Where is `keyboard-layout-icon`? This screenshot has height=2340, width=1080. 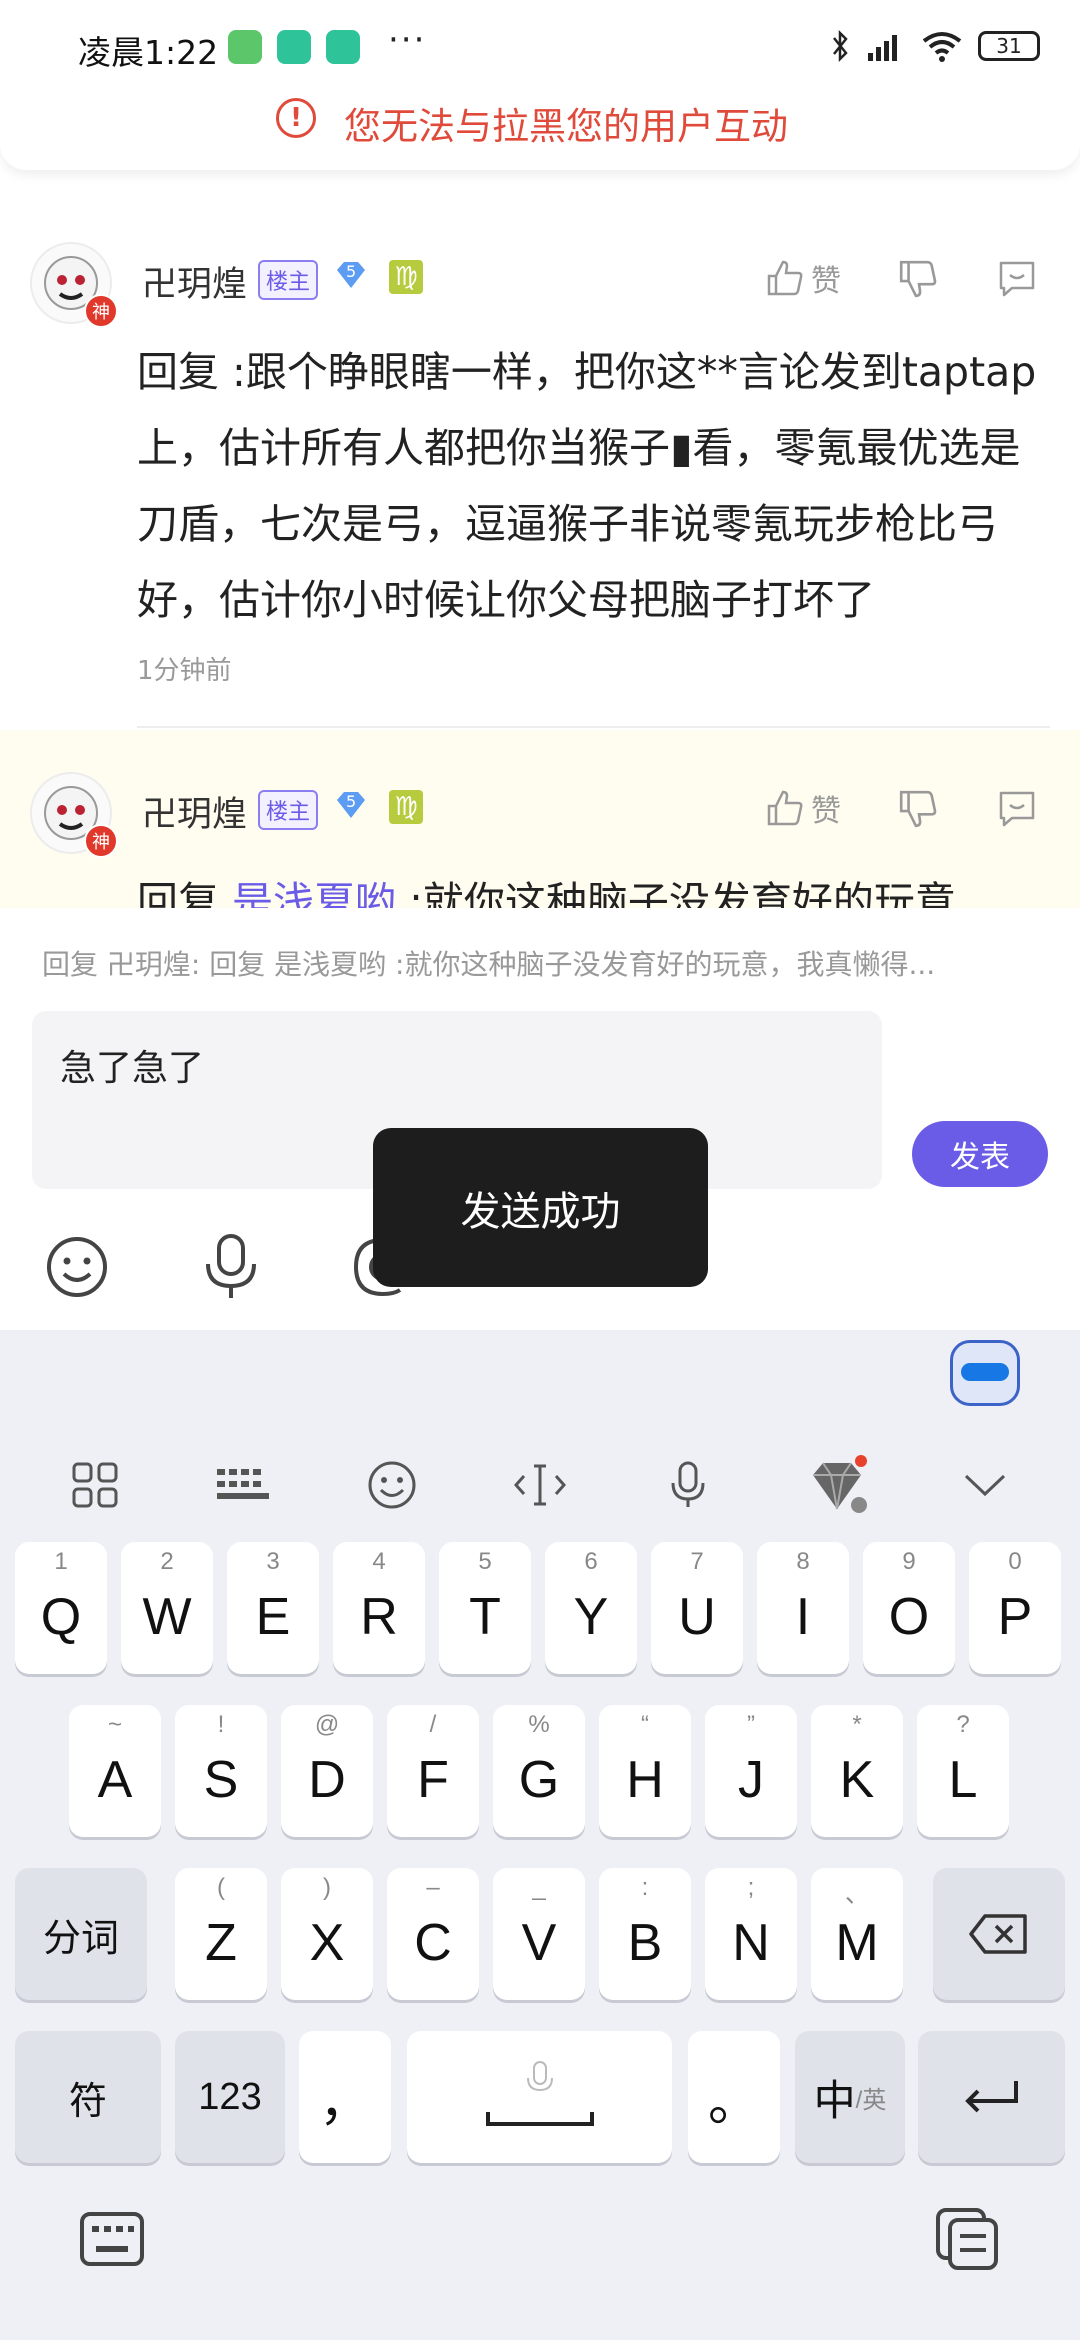
keyboard-layout-icon is located at coordinates (243, 1485).